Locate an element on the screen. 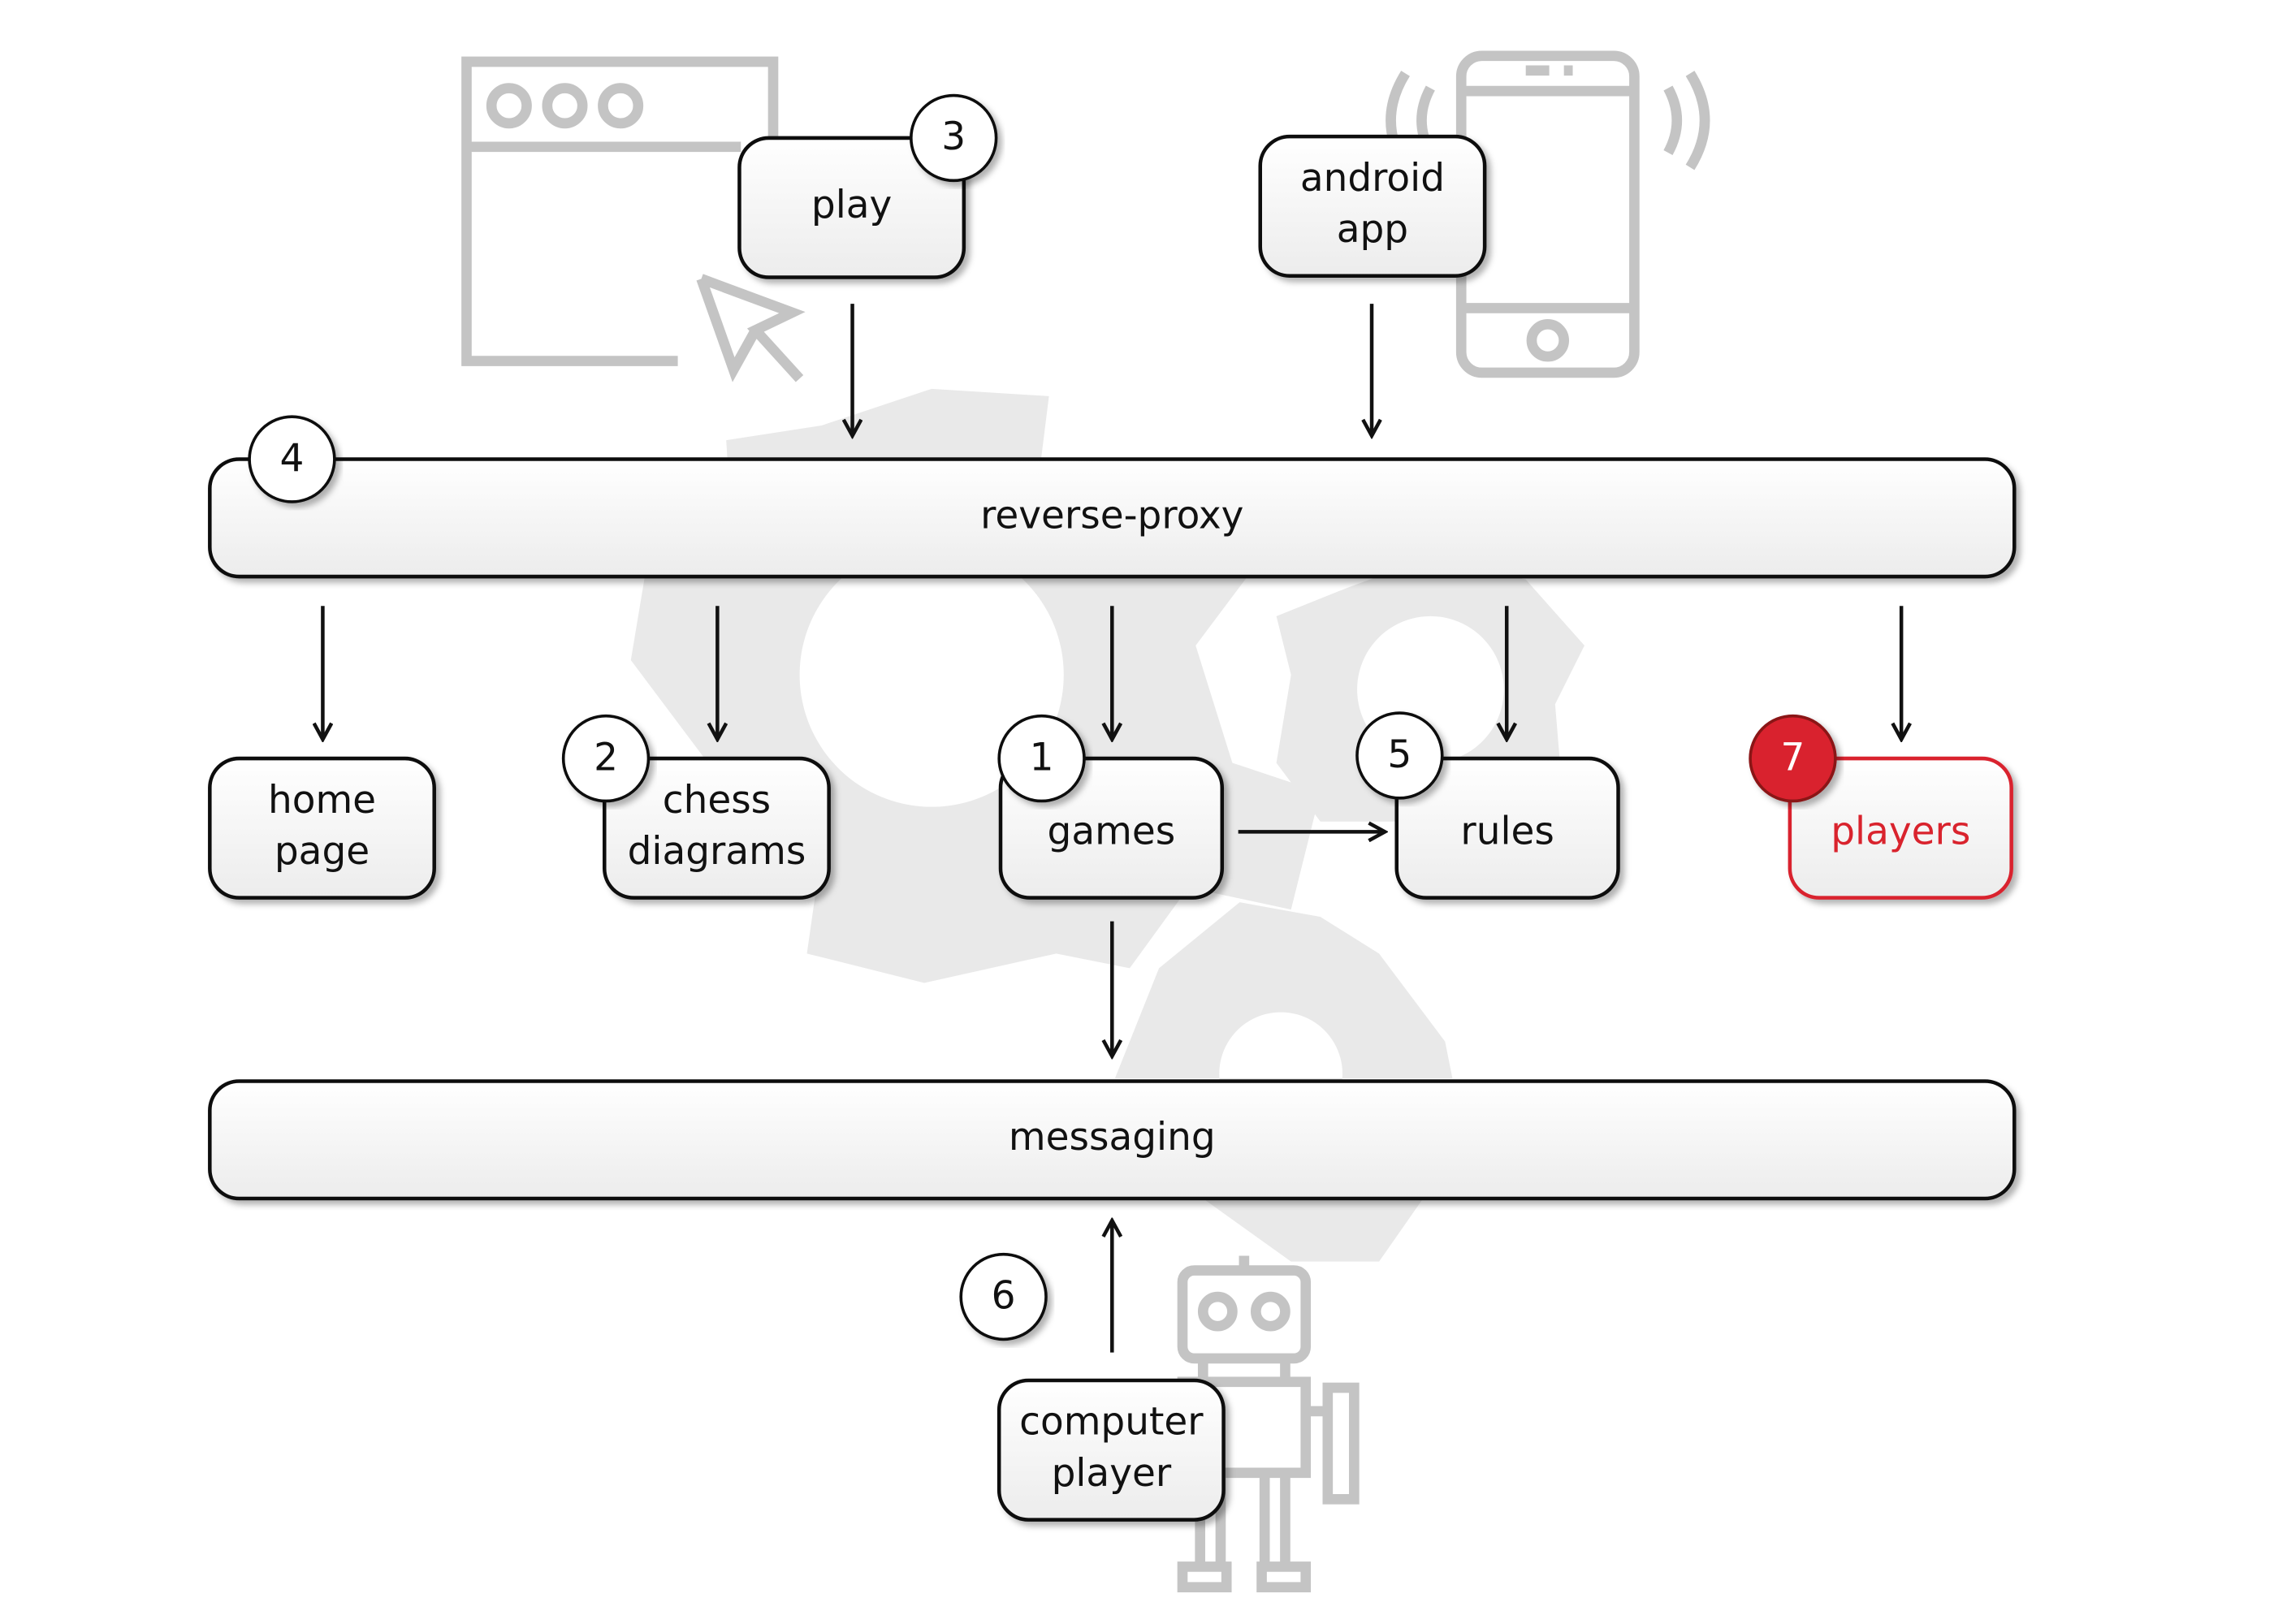 This screenshot has width=2274, height=1624. step-badge: 4 is located at coordinates (292, 459).